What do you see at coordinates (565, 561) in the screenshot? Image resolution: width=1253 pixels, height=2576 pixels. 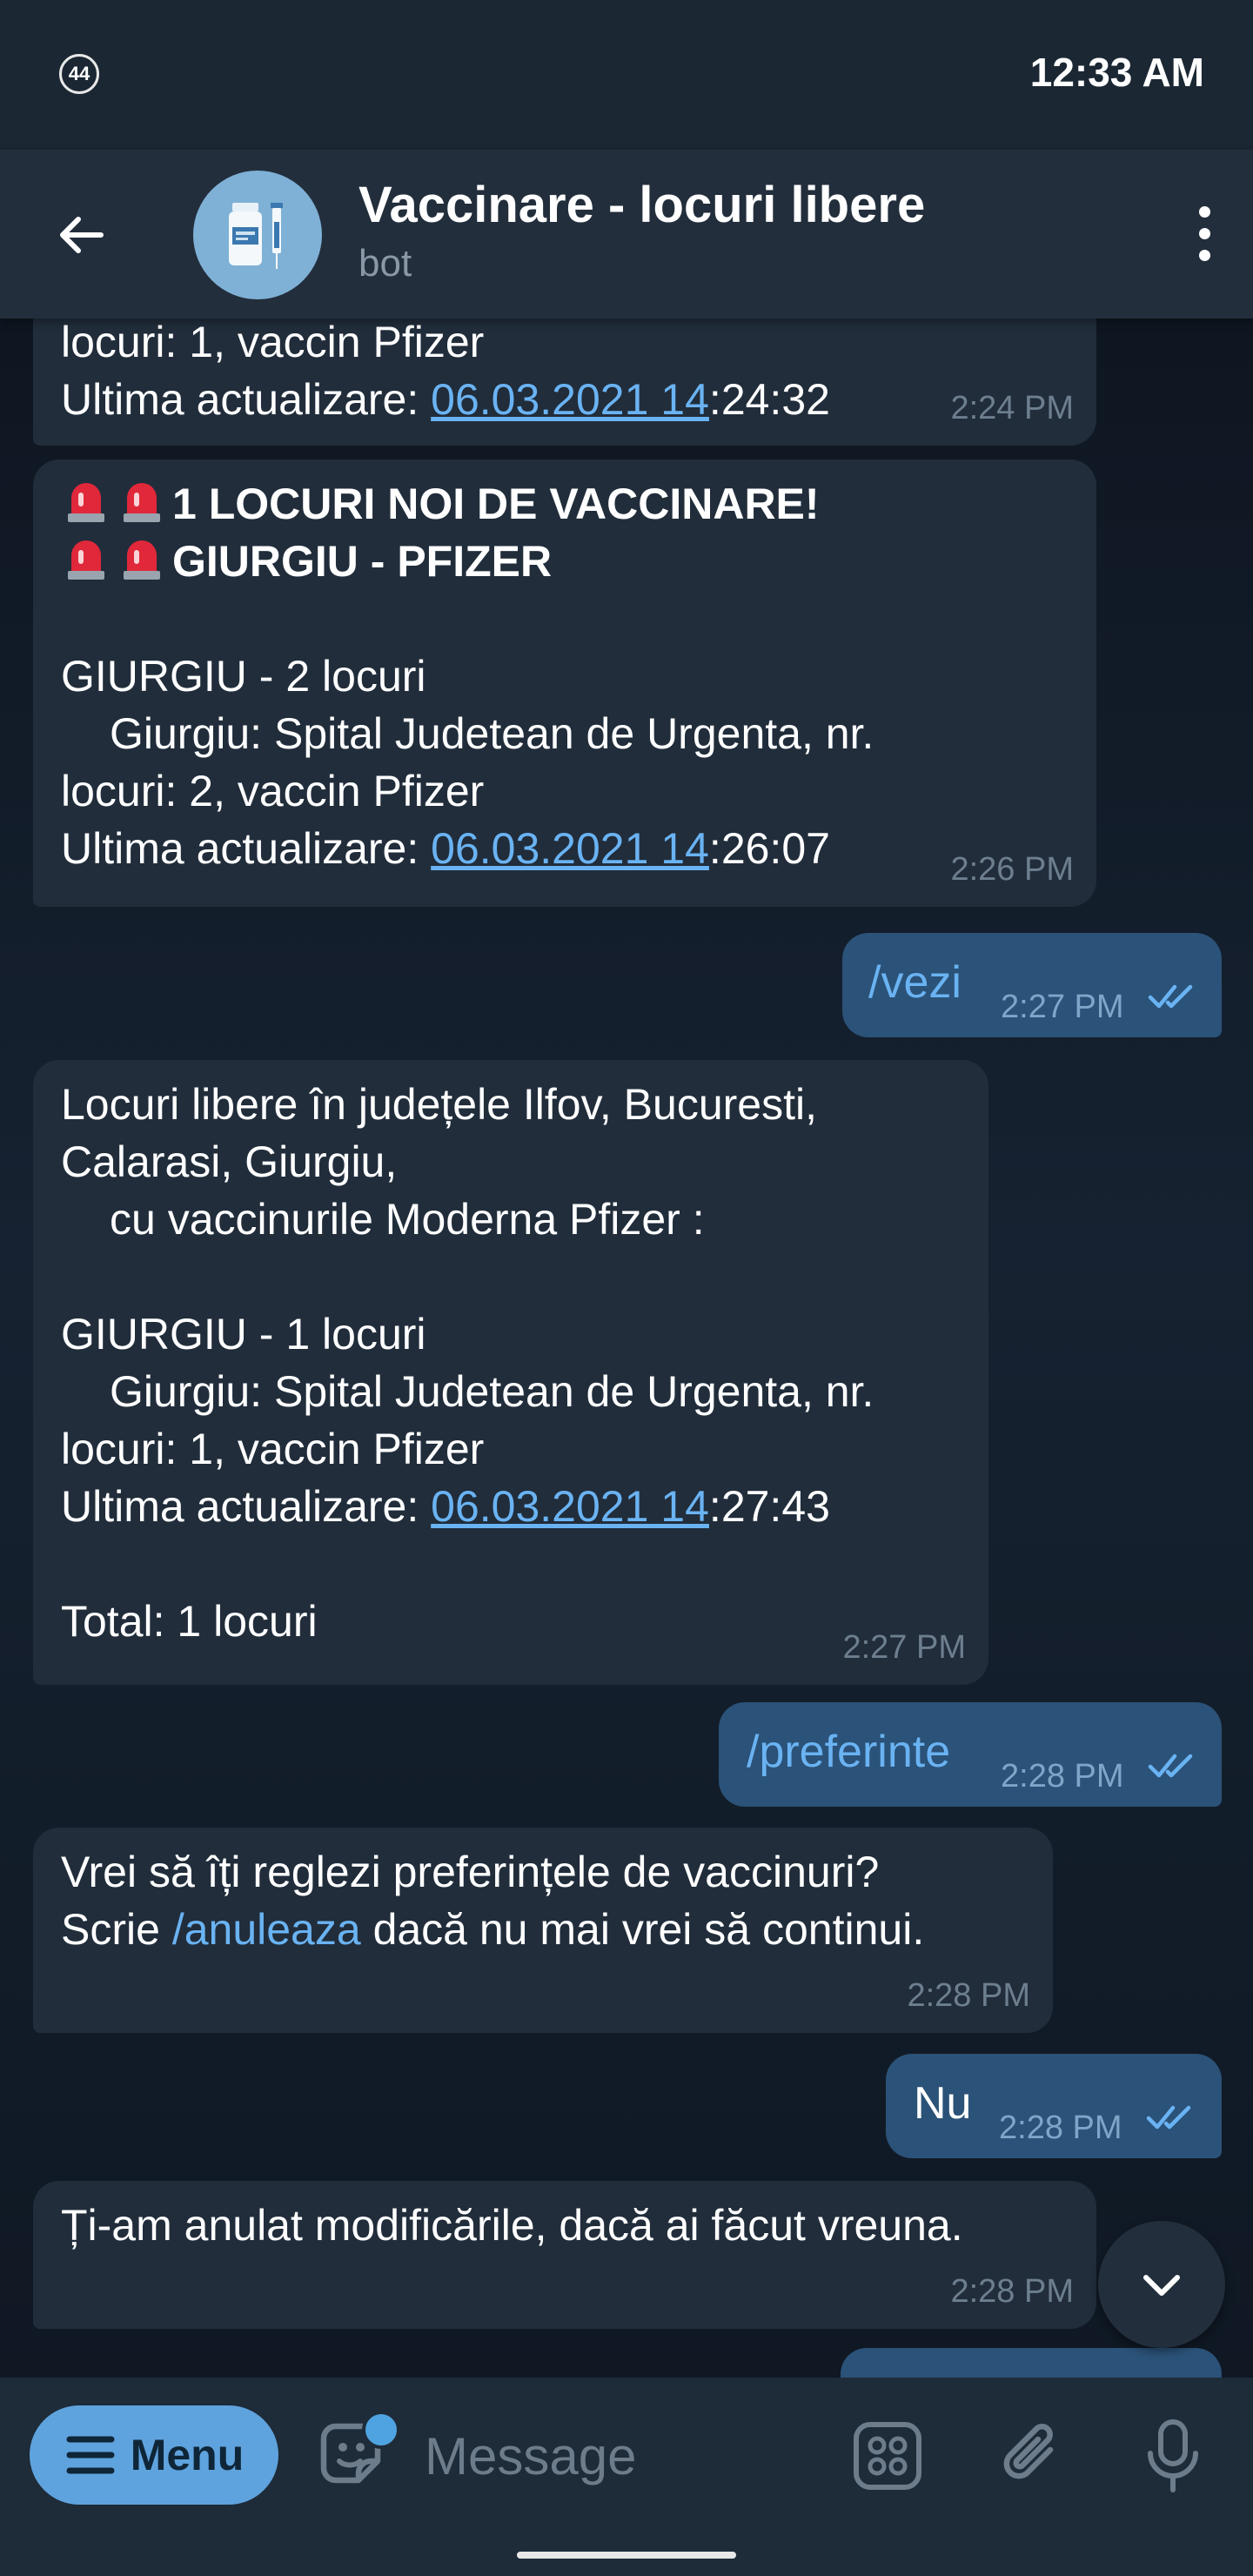 I see `message-line: GIURGIU - PFIZER` at bounding box center [565, 561].